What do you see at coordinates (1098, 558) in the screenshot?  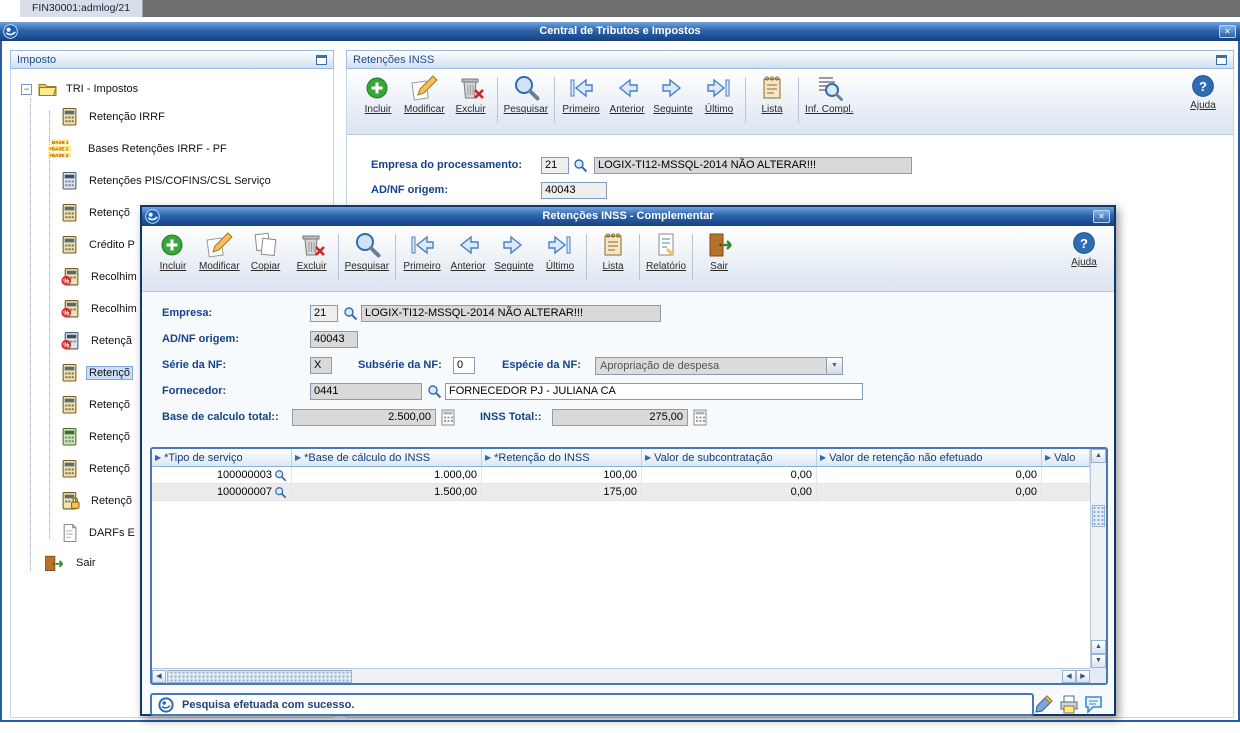 I see `vertical-scrollbar: ▲ ▲ ▼` at bounding box center [1098, 558].